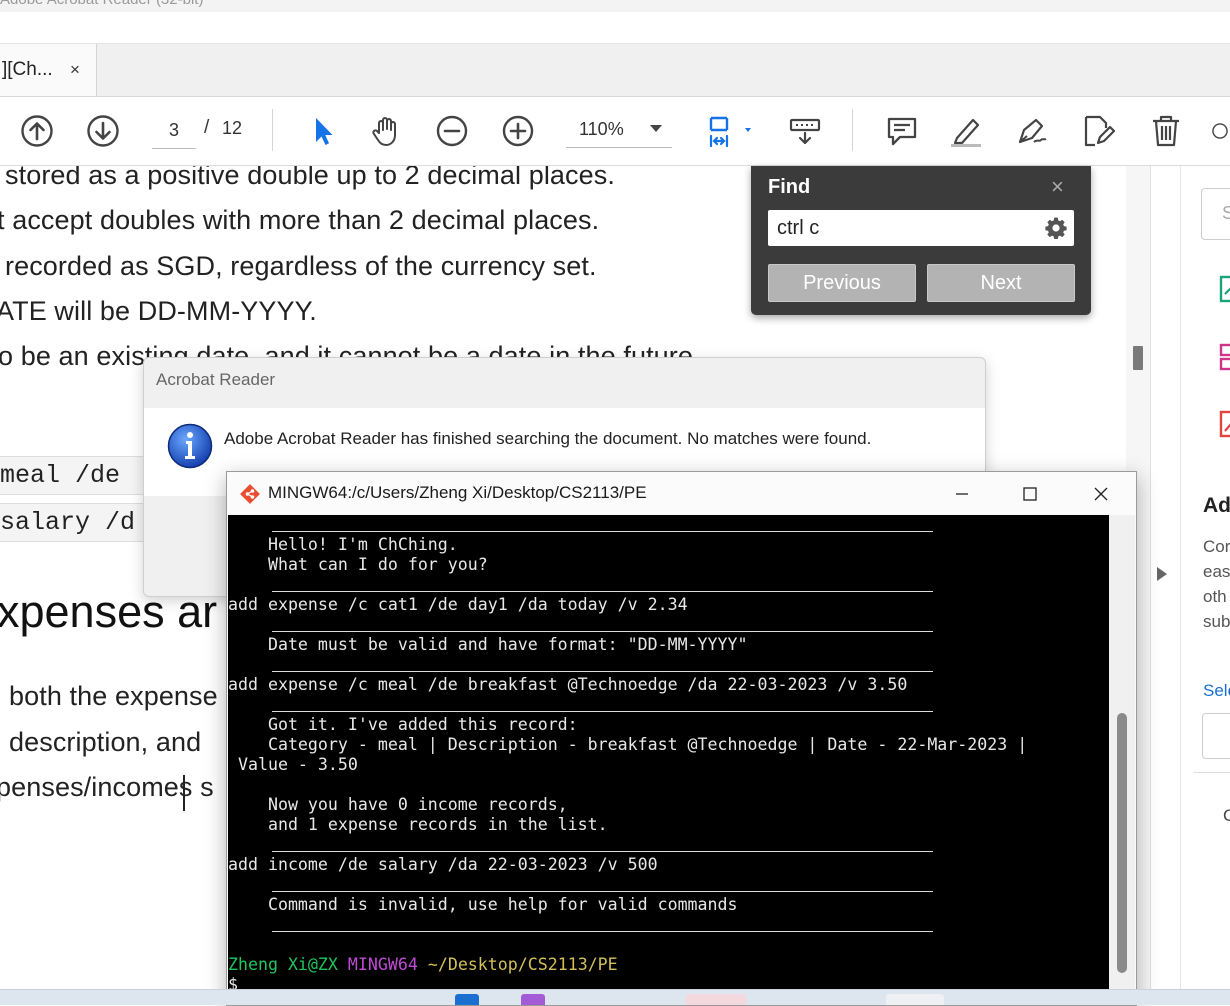 Image resolution: width=1230 pixels, height=1006 pixels. Describe the element at coordinates (1101, 493) in the screenshot. I see `close-button` at that location.